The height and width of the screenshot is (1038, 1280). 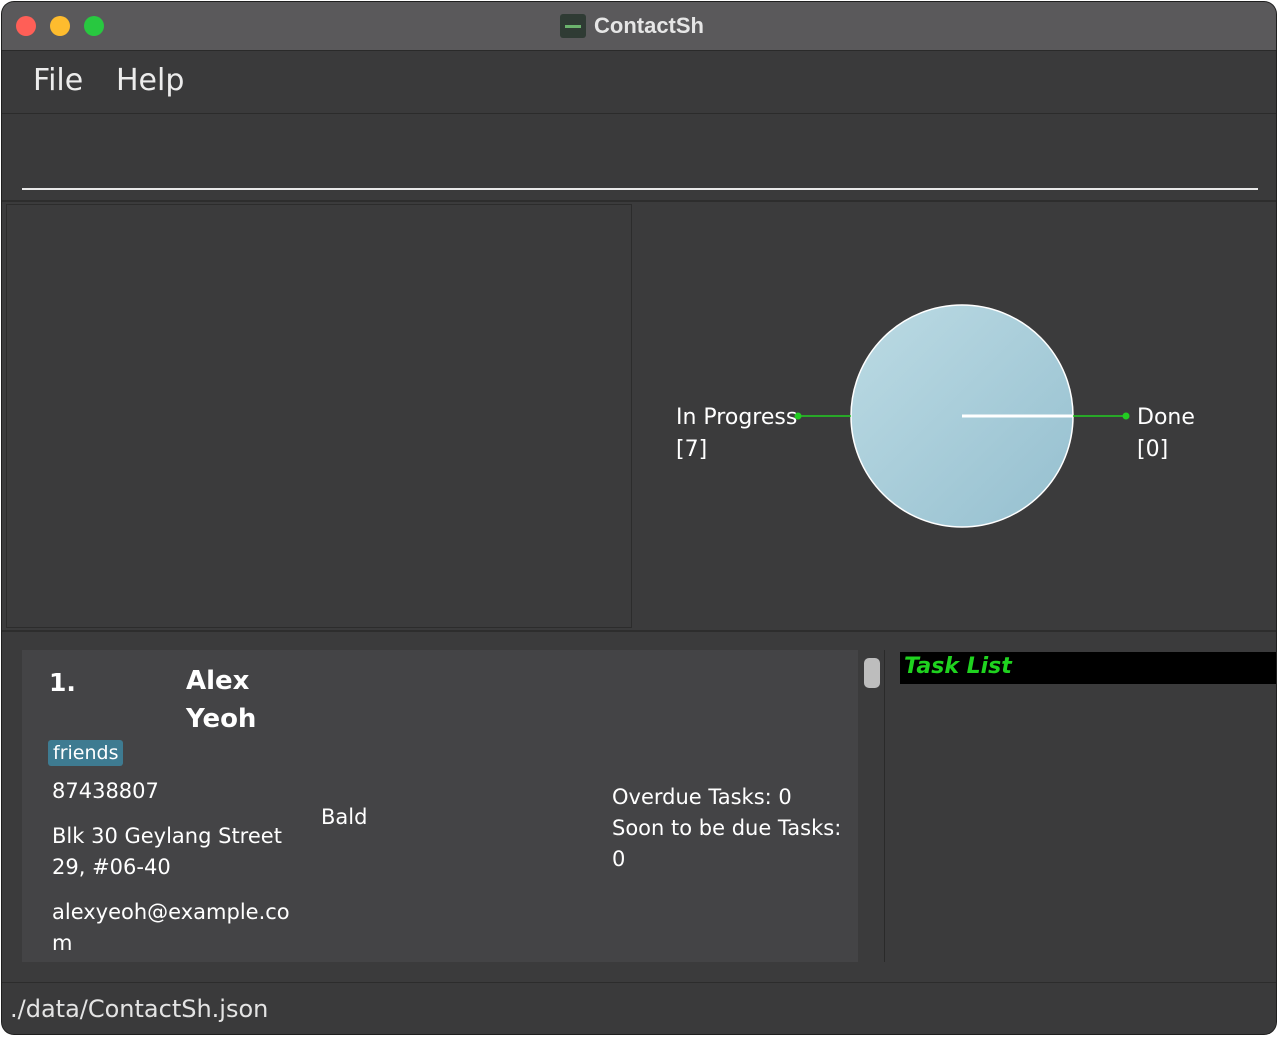 What do you see at coordinates (639, 631) in the screenshot?
I see `divider` at bounding box center [639, 631].